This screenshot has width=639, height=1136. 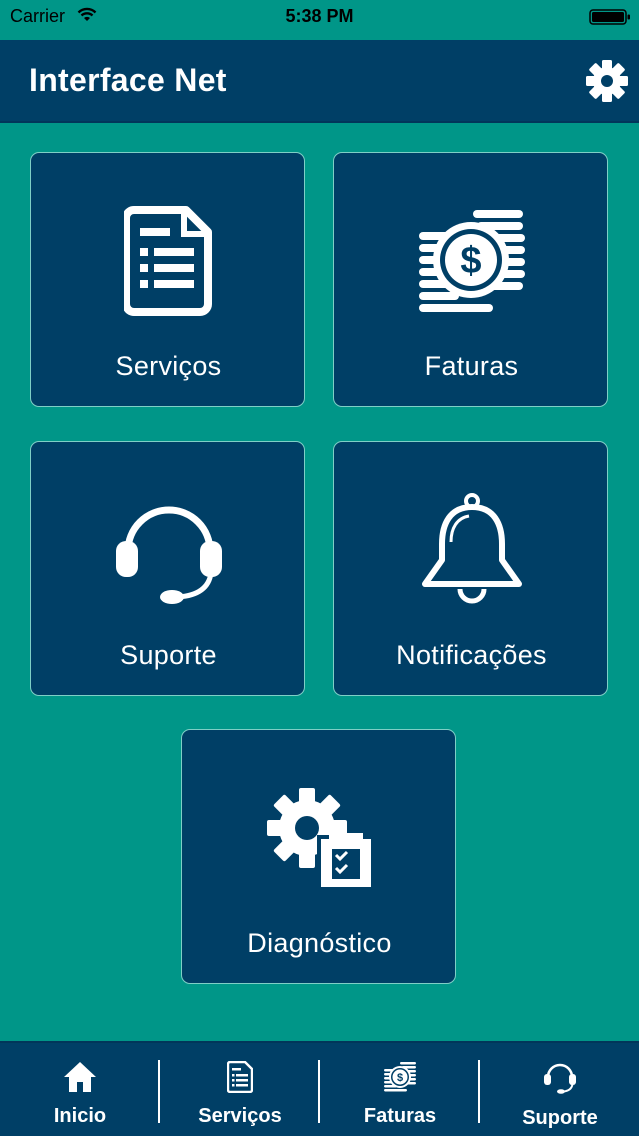 I want to click on home-icon, so click(x=80, y=1077).